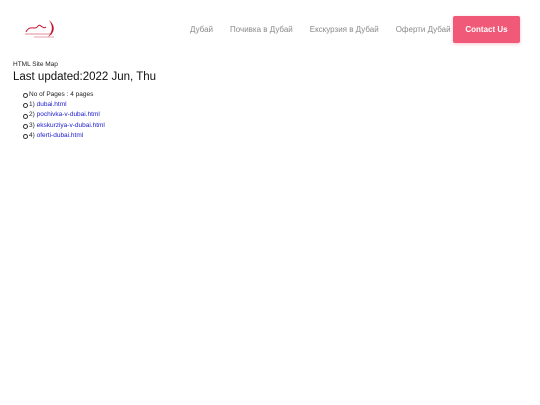 The image size is (540, 405). Describe the element at coordinates (486, 29) in the screenshot. I see `contact-us-button: Contact Us` at that location.